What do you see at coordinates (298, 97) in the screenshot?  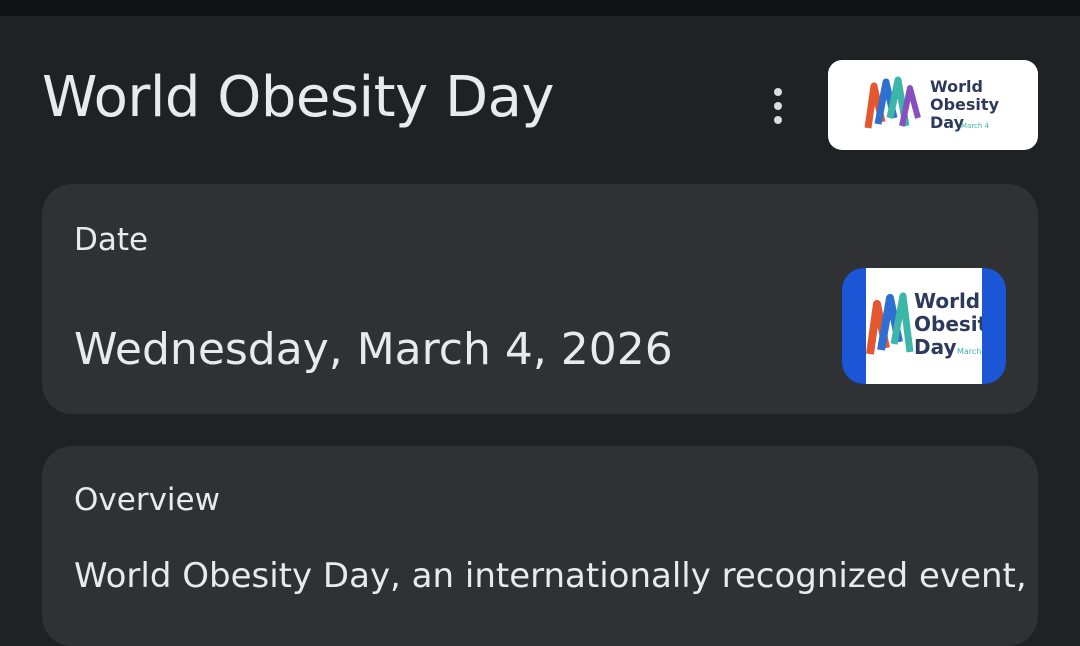 I see `page-title: World Obesity Day` at bounding box center [298, 97].